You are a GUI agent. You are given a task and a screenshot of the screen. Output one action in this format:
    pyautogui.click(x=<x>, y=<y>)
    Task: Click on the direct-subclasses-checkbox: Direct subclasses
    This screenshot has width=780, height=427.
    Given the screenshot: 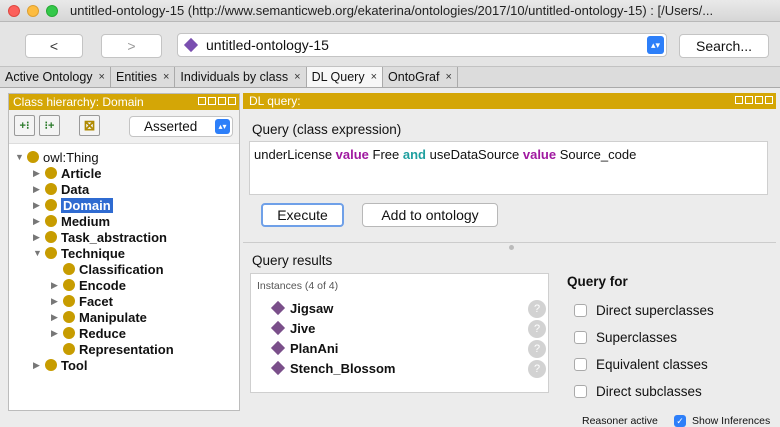 What is the action you would take?
    pyautogui.click(x=638, y=391)
    